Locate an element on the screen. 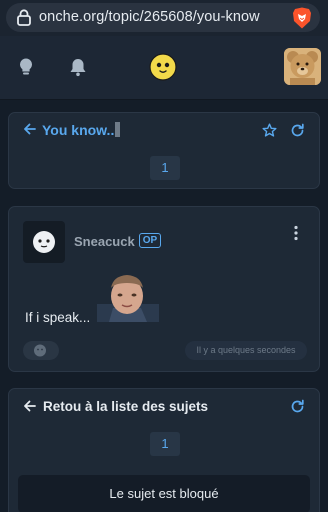 The height and width of the screenshot is (512, 328). topic-locked-notice: Le sujet est bloqué is located at coordinates (164, 493).